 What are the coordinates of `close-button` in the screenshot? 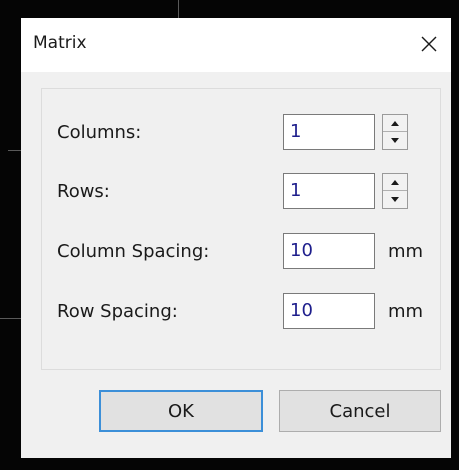 It's located at (429, 44).